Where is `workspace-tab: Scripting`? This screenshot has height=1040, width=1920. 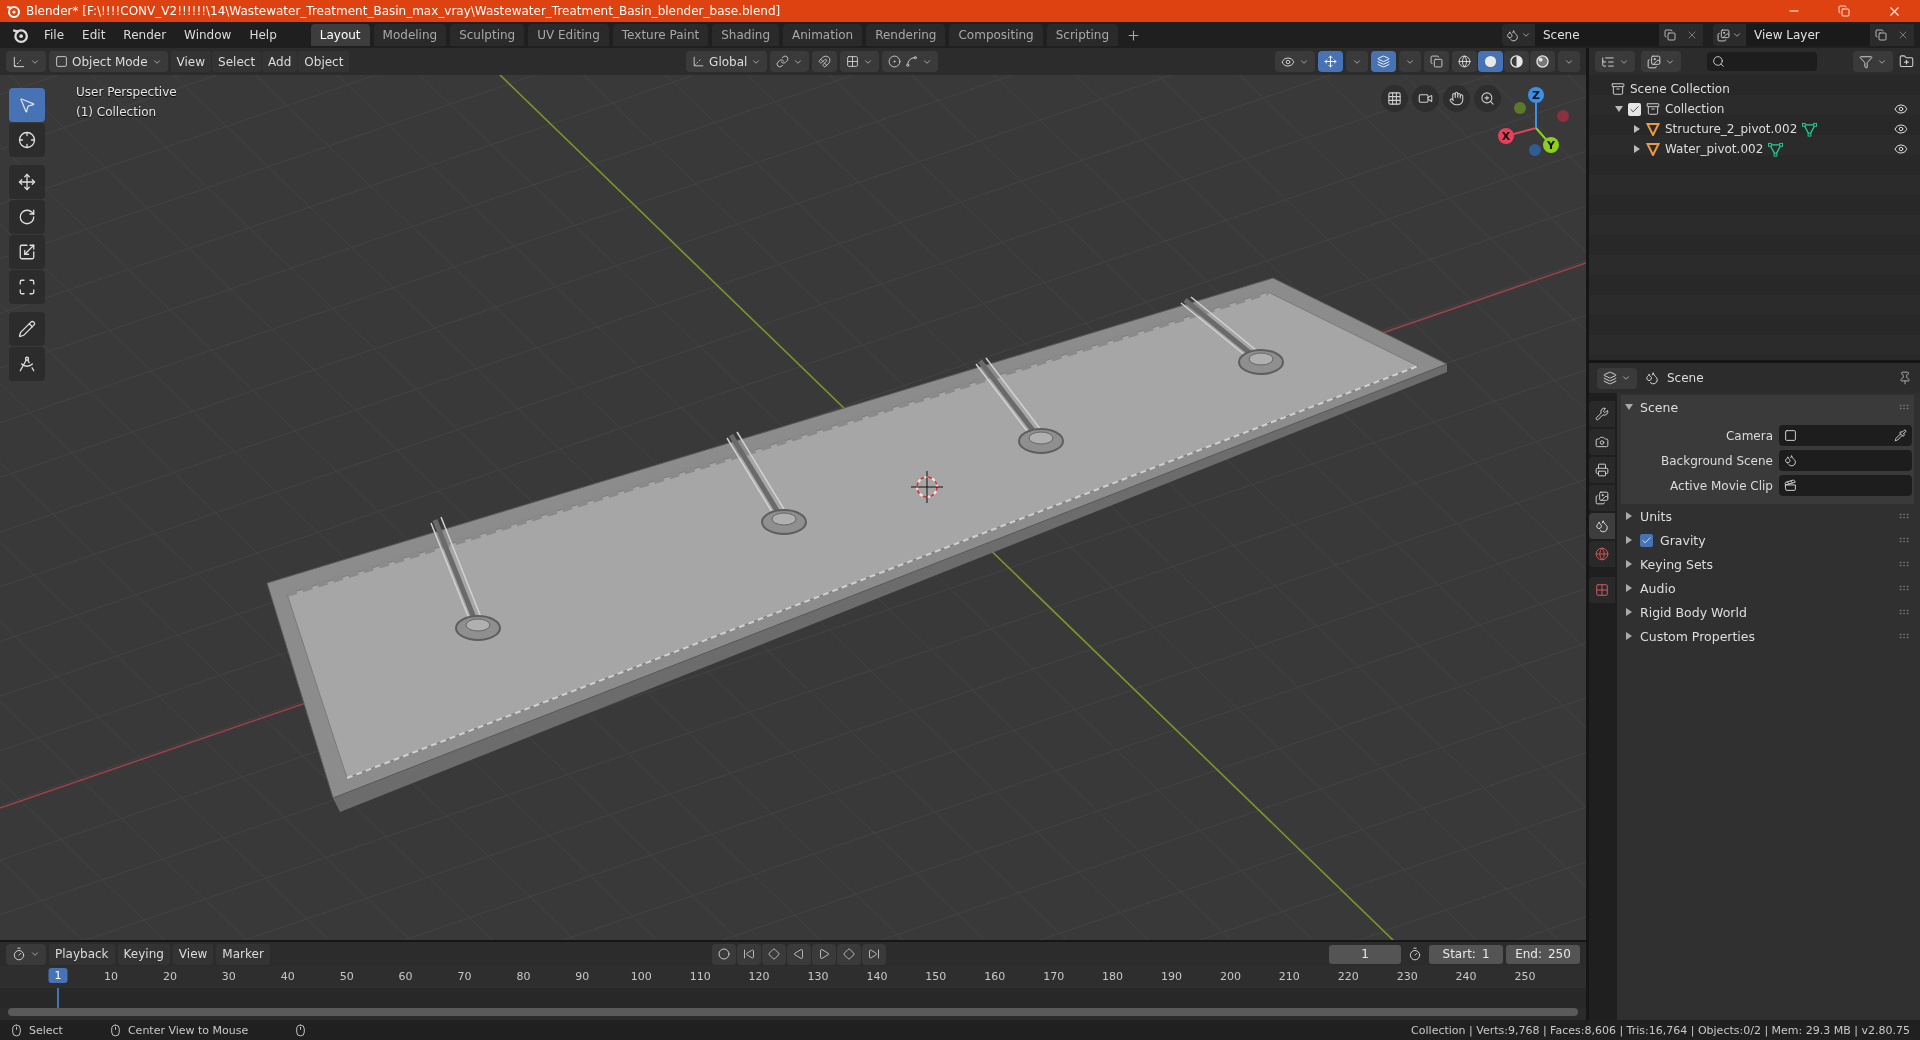
workspace-tab: Scripting is located at coordinates (1082, 35).